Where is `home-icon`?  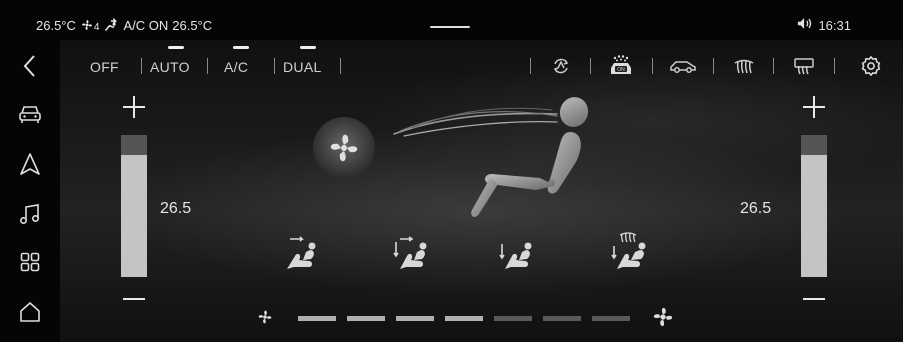 home-icon is located at coordinates (30, 312).